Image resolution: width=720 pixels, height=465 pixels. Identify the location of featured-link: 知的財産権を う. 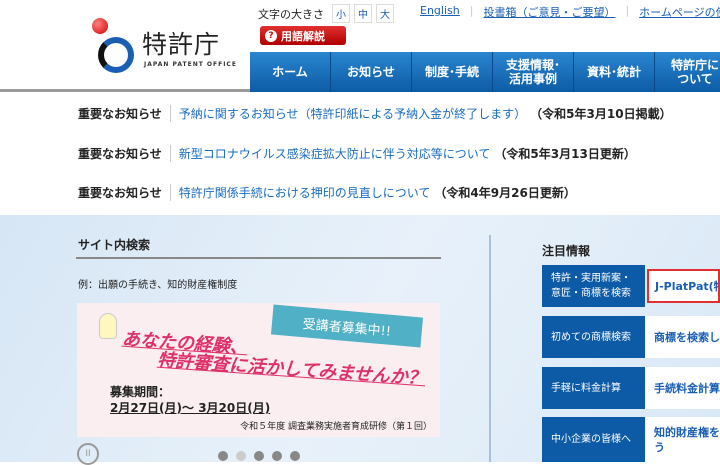
(682, 439).